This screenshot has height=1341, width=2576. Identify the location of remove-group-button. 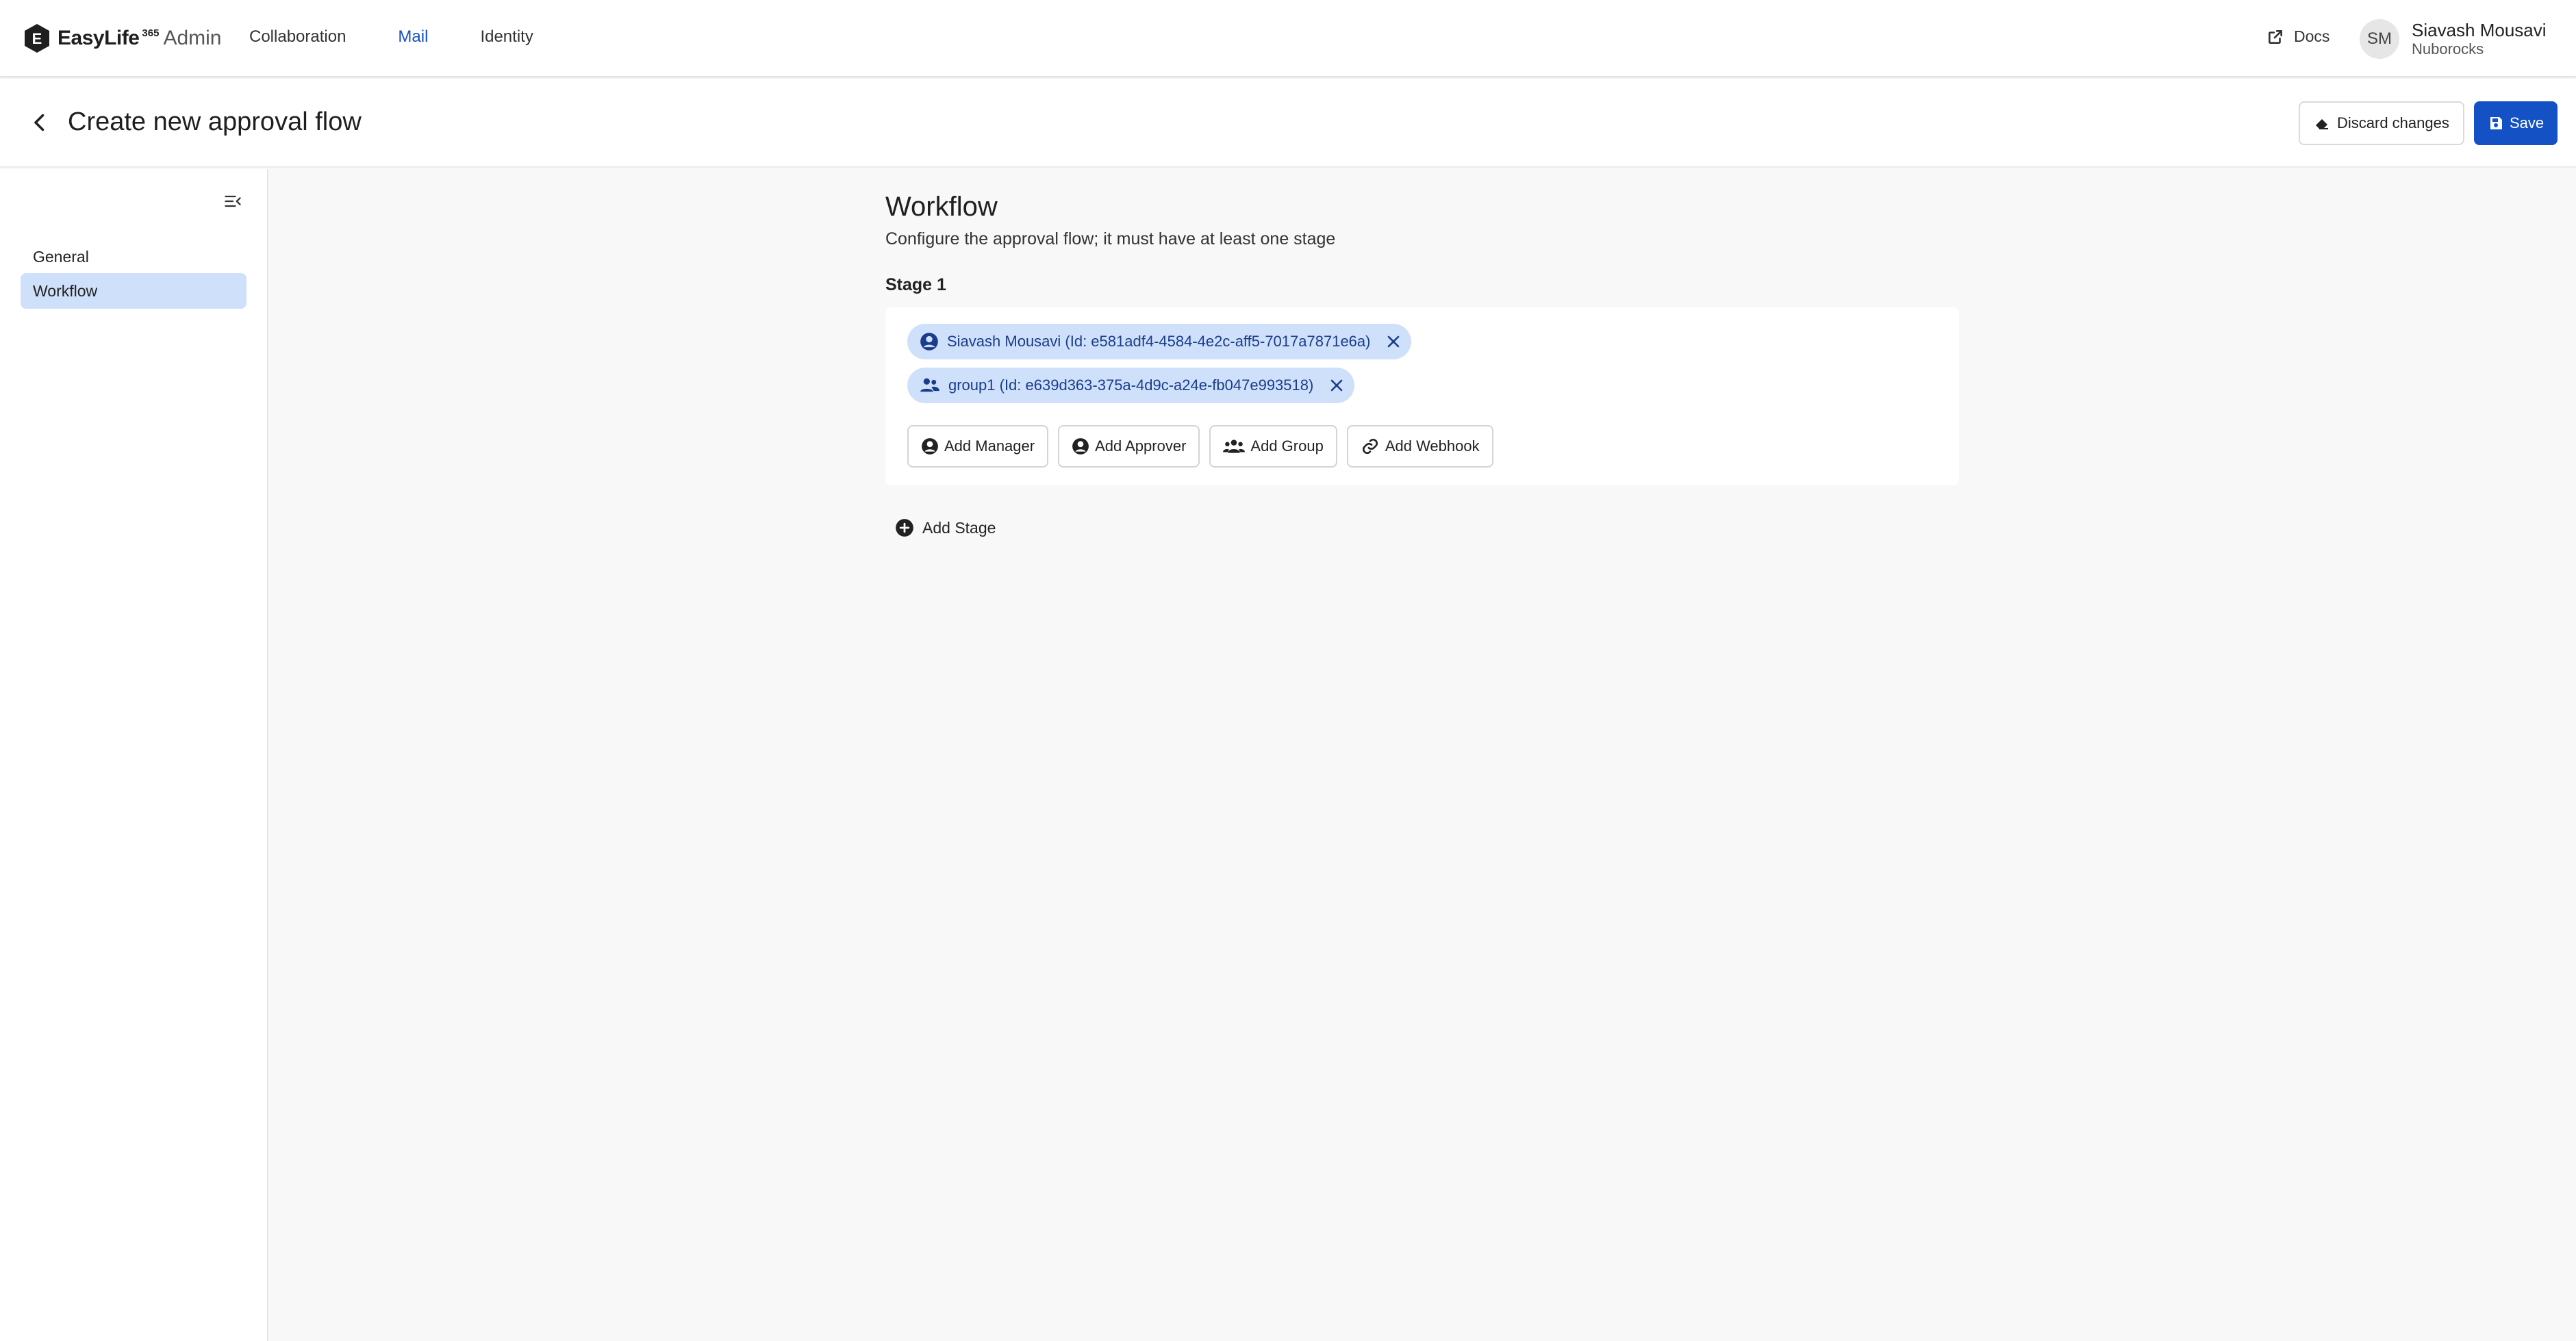
(1336, 385).